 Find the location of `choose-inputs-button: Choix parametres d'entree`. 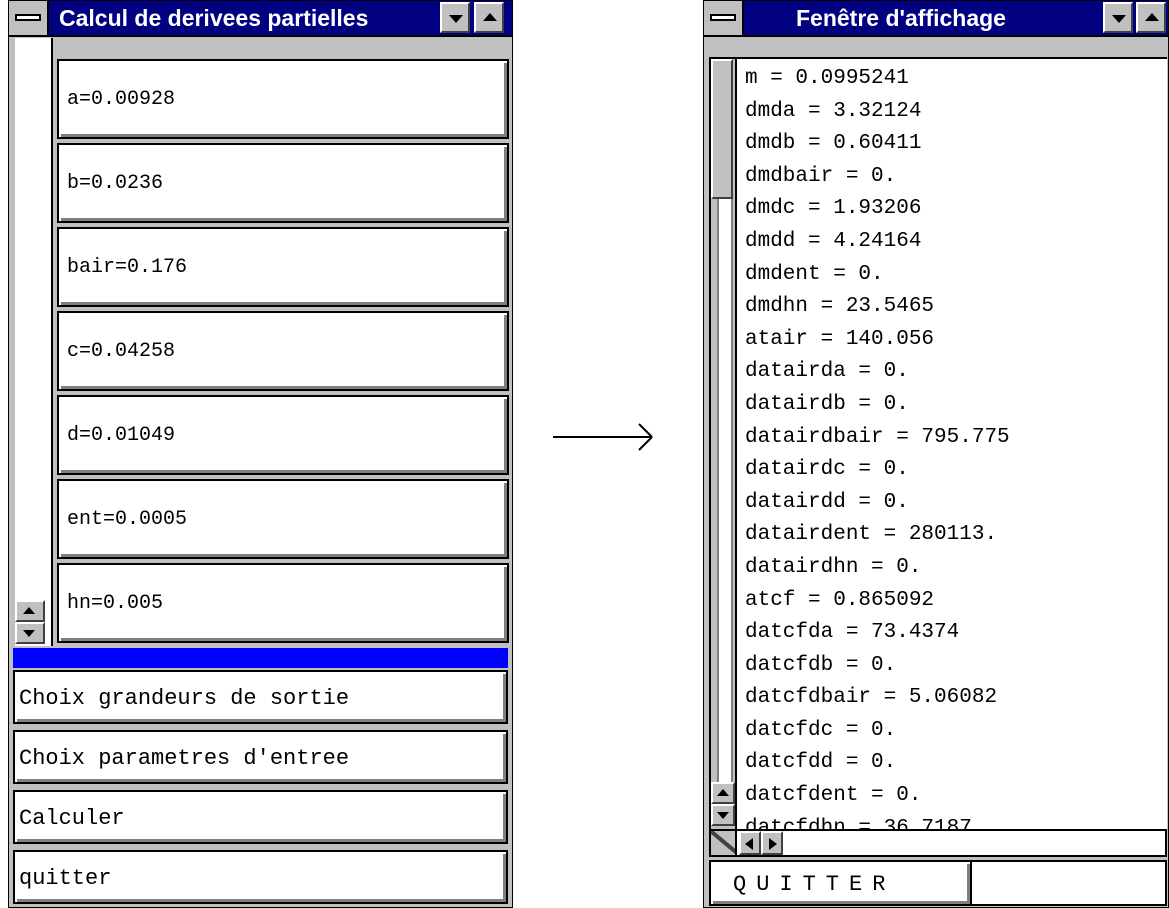

choose-inputs-button: Choix parametres d'entree is located at coordinates (260, 757).